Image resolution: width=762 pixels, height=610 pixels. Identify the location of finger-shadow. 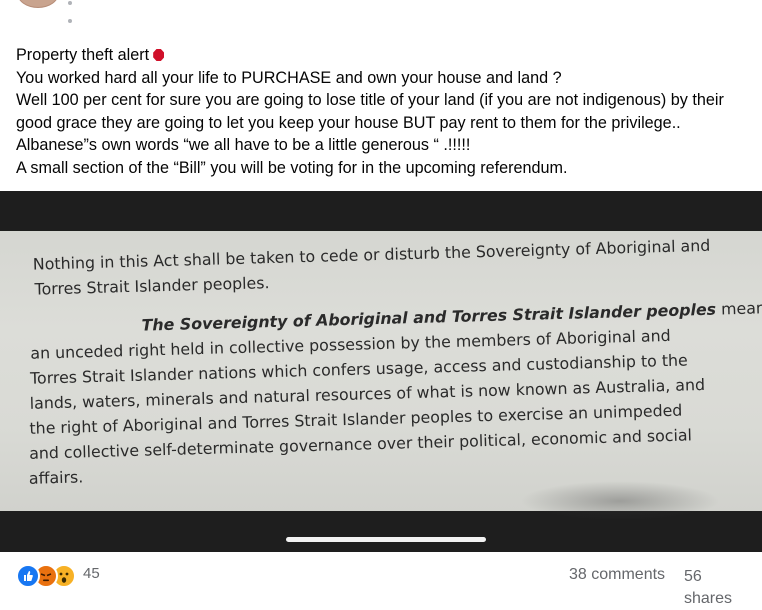
(620, 501).